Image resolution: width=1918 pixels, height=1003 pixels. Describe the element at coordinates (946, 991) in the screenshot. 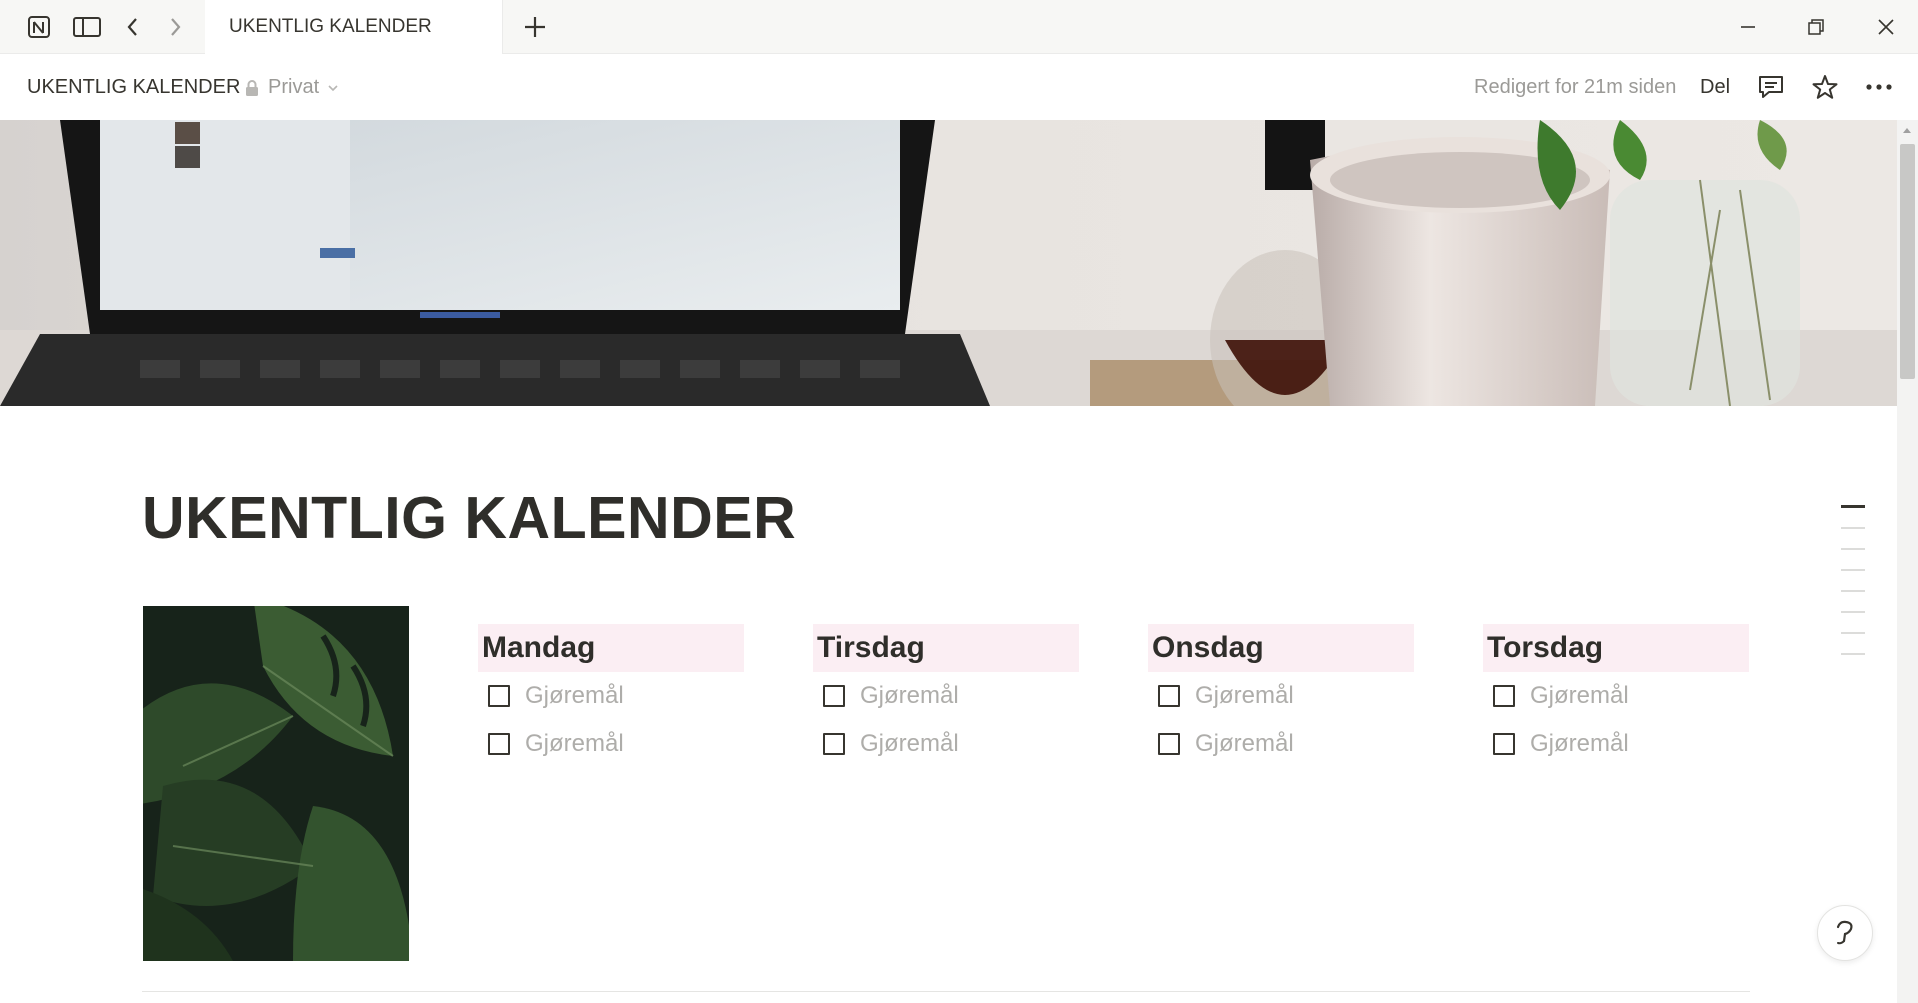

I see `divider` at that location.